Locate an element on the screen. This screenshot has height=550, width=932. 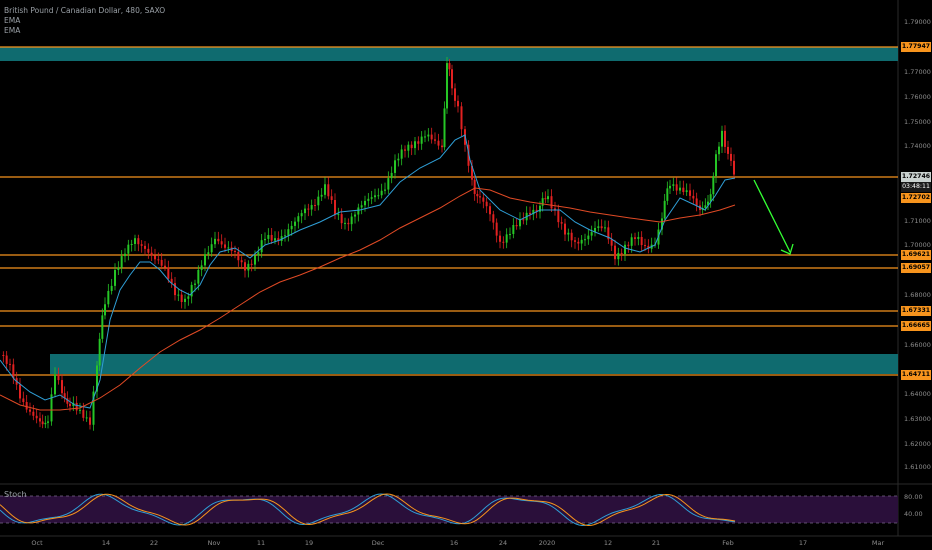
time-axis-label: Oct is located at coordinates (37, 543).